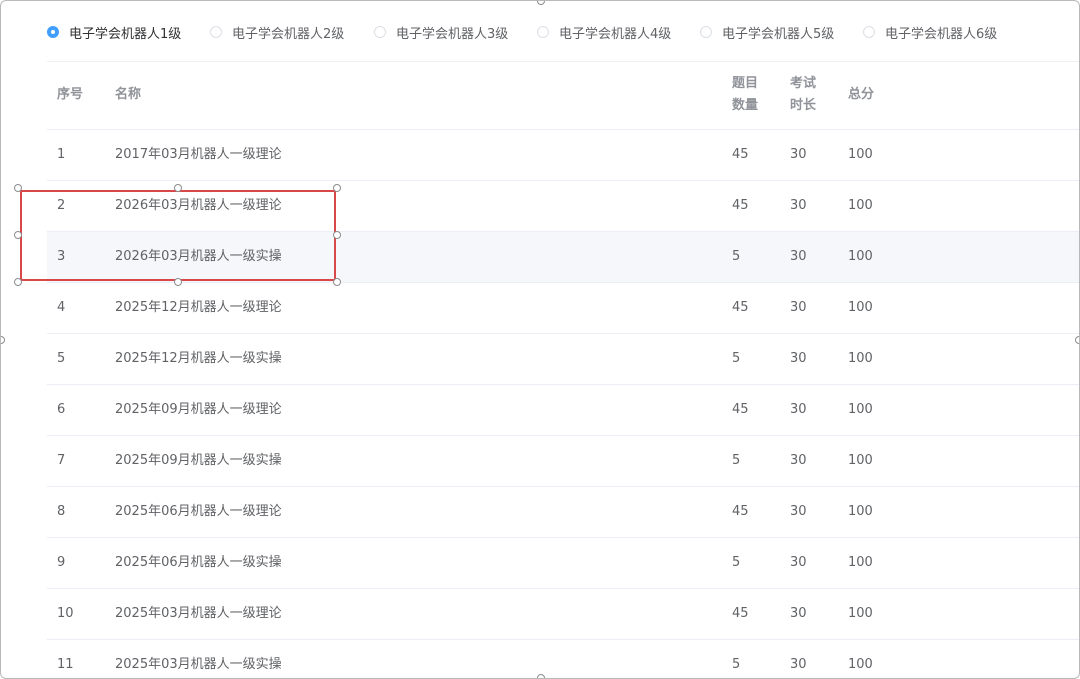 This screenshot has height=679, width=1080. What do you see at coordinates (563, 206) in the screenshot?
I see `table-row: 2 2026年03月机器人一级理论 45 30 100` at bounding box center [563, 206].